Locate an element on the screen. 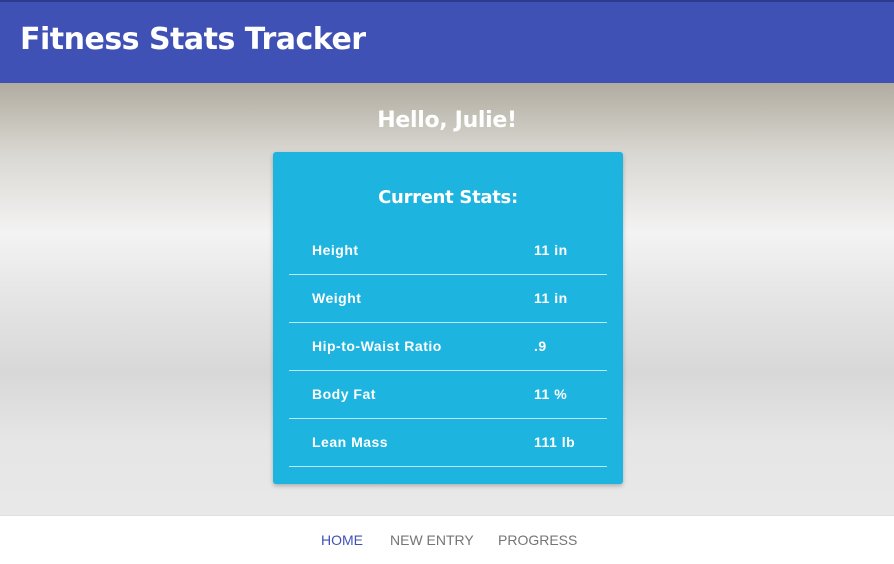 This screenshot has height=564, width=894. stat-row-hip-to-waist: Hip-to-Waist Ratio .9 is located at coordinates (448, 347).